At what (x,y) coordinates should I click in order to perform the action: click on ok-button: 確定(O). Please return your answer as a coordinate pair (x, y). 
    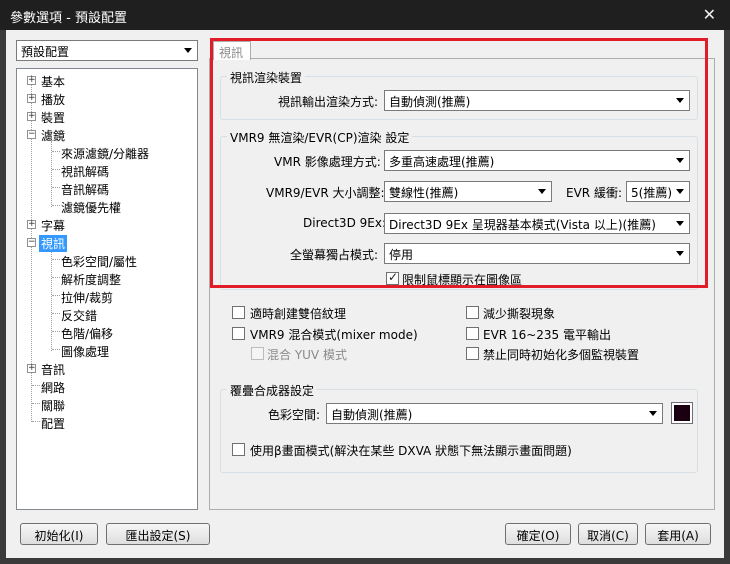
    Looking at the image, I should click on (538, 534).